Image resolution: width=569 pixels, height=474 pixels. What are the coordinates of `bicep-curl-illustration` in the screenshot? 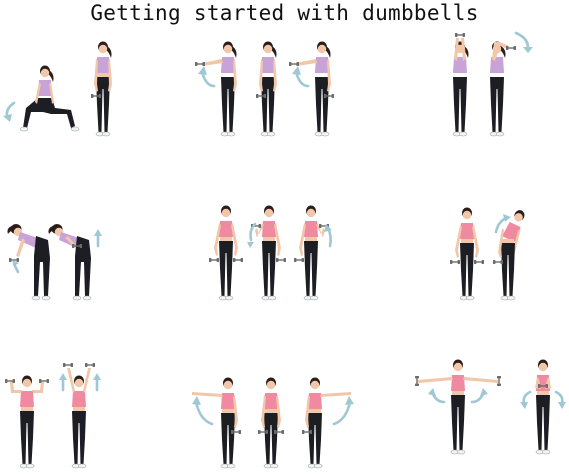 It's located at (270, 253).